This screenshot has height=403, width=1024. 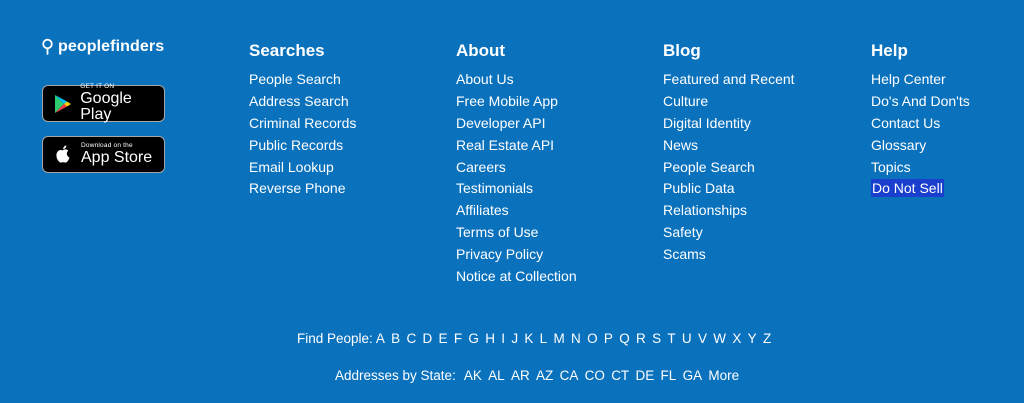 I want to click on letter-link-p: P, so click(x=608, y=338).